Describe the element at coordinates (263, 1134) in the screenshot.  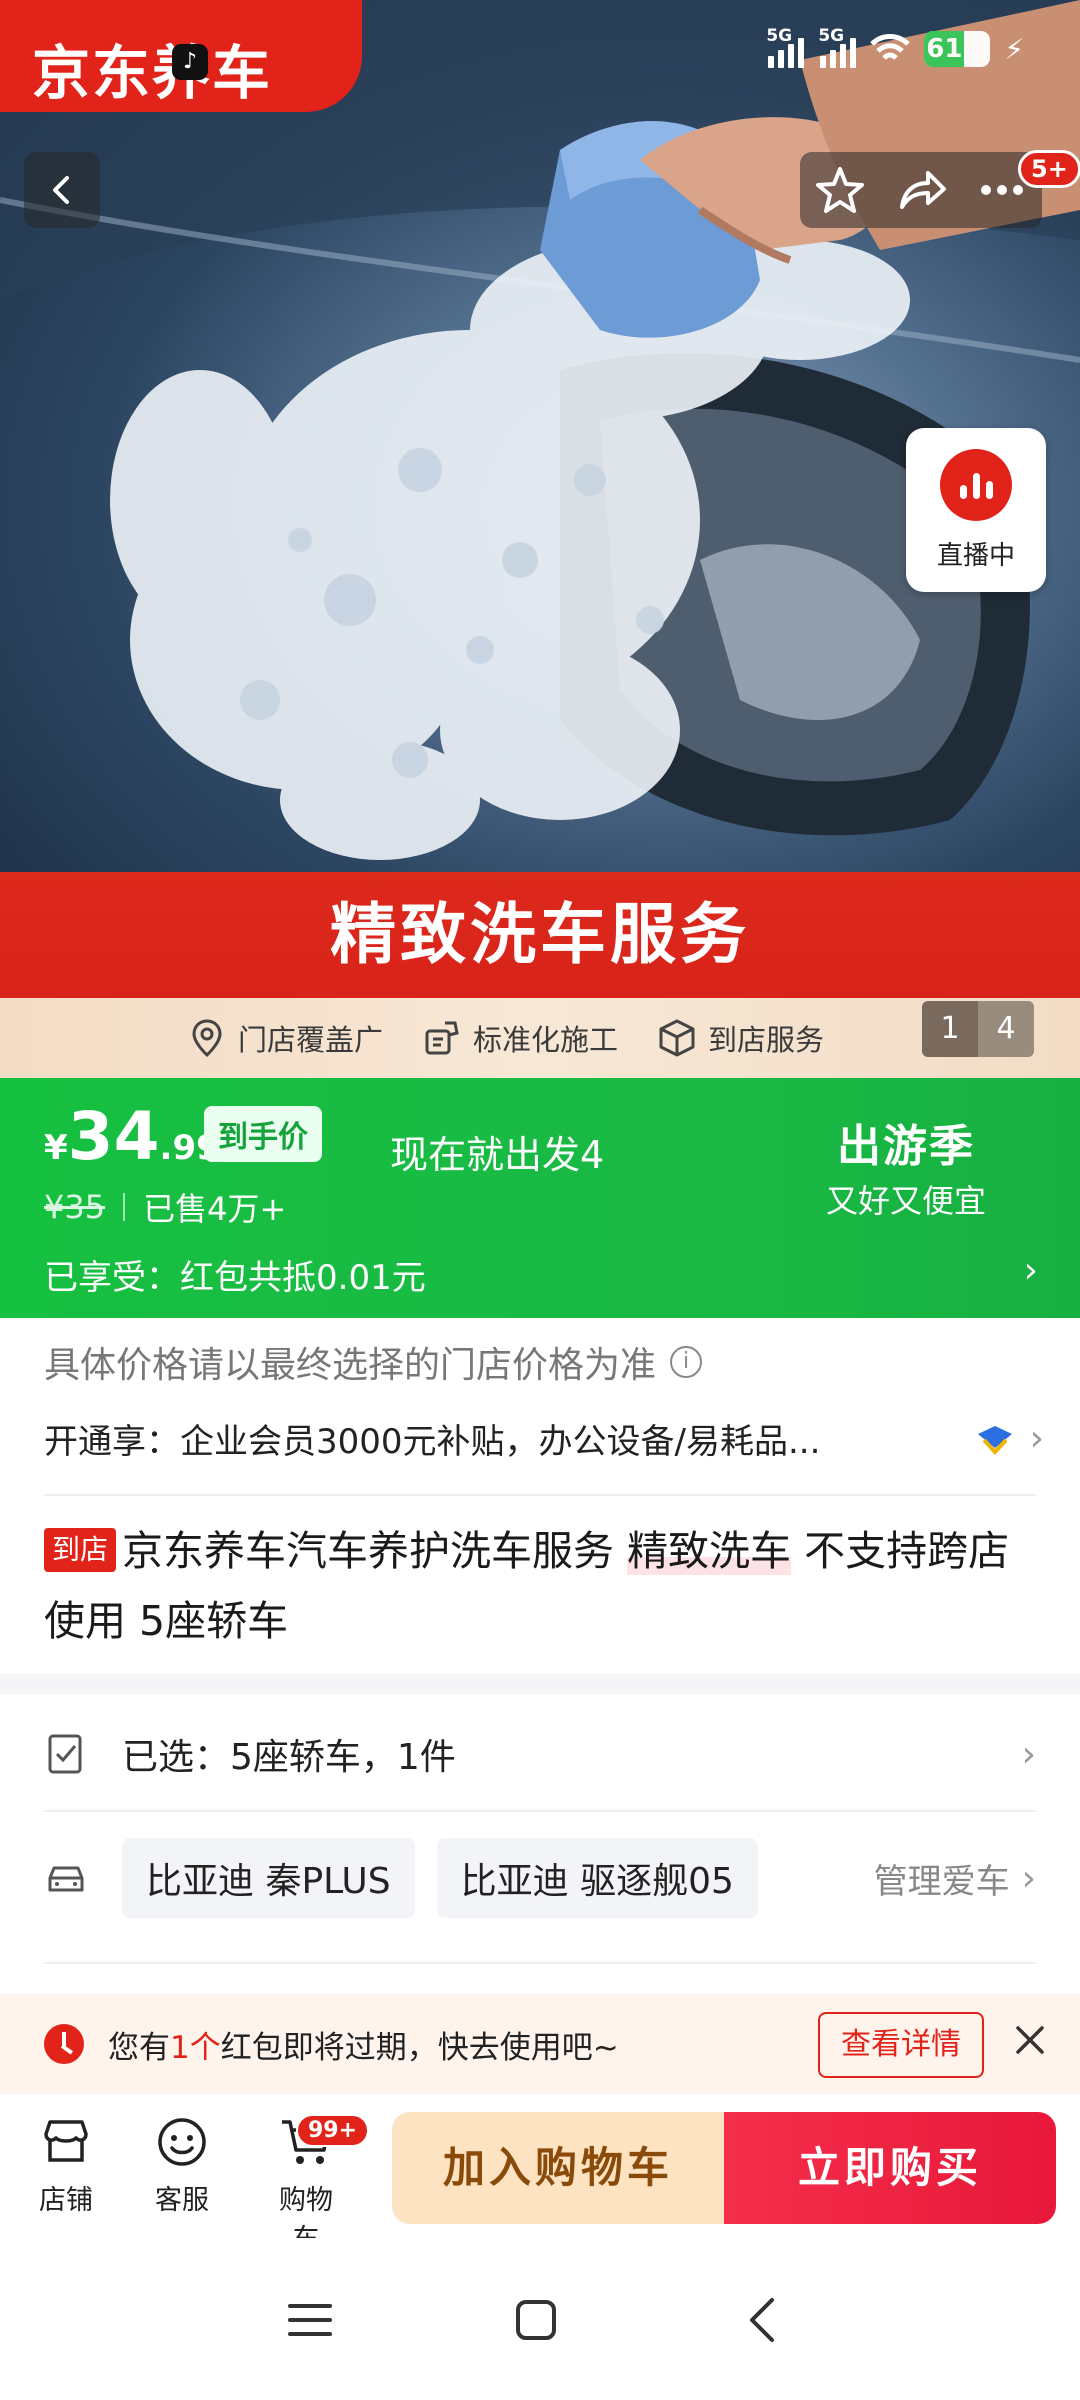
I see `final-price-tag: 到手价` at that location.